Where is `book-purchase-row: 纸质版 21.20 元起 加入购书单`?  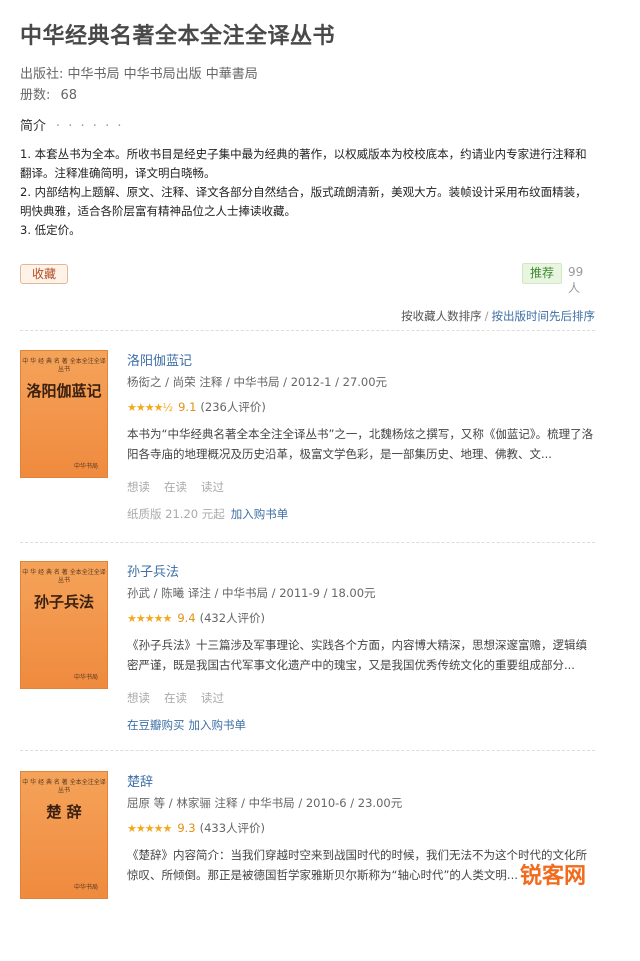
book-purchase-row: 纸质版 21.20 元起 加入购书单 is located at coordinates (209, 514).